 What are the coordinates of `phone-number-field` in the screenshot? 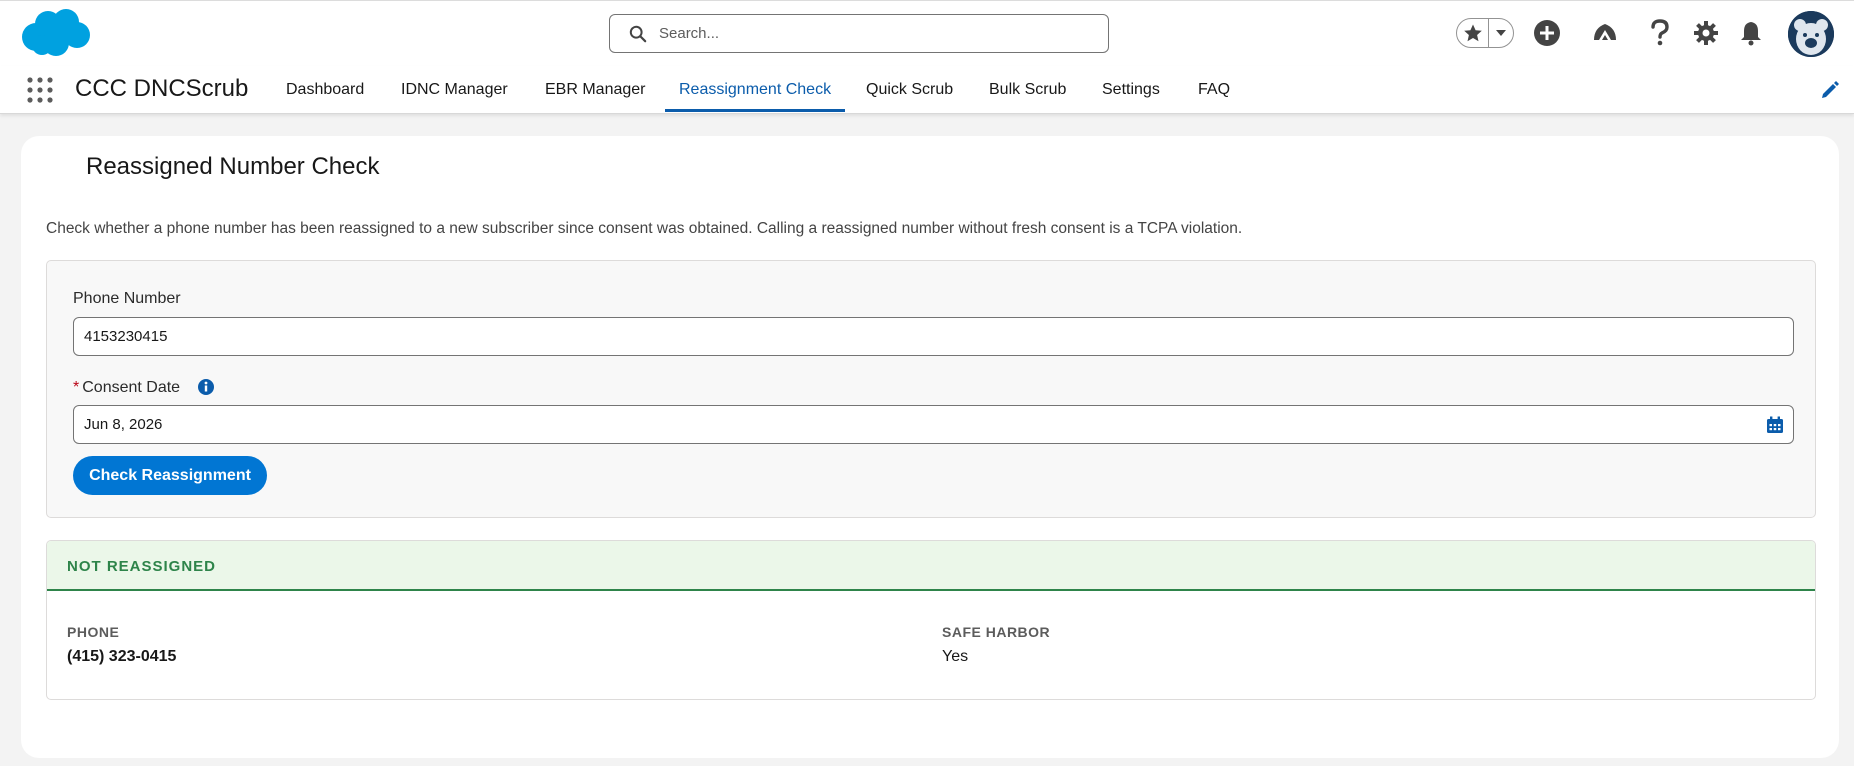 It's located at (933, 336).